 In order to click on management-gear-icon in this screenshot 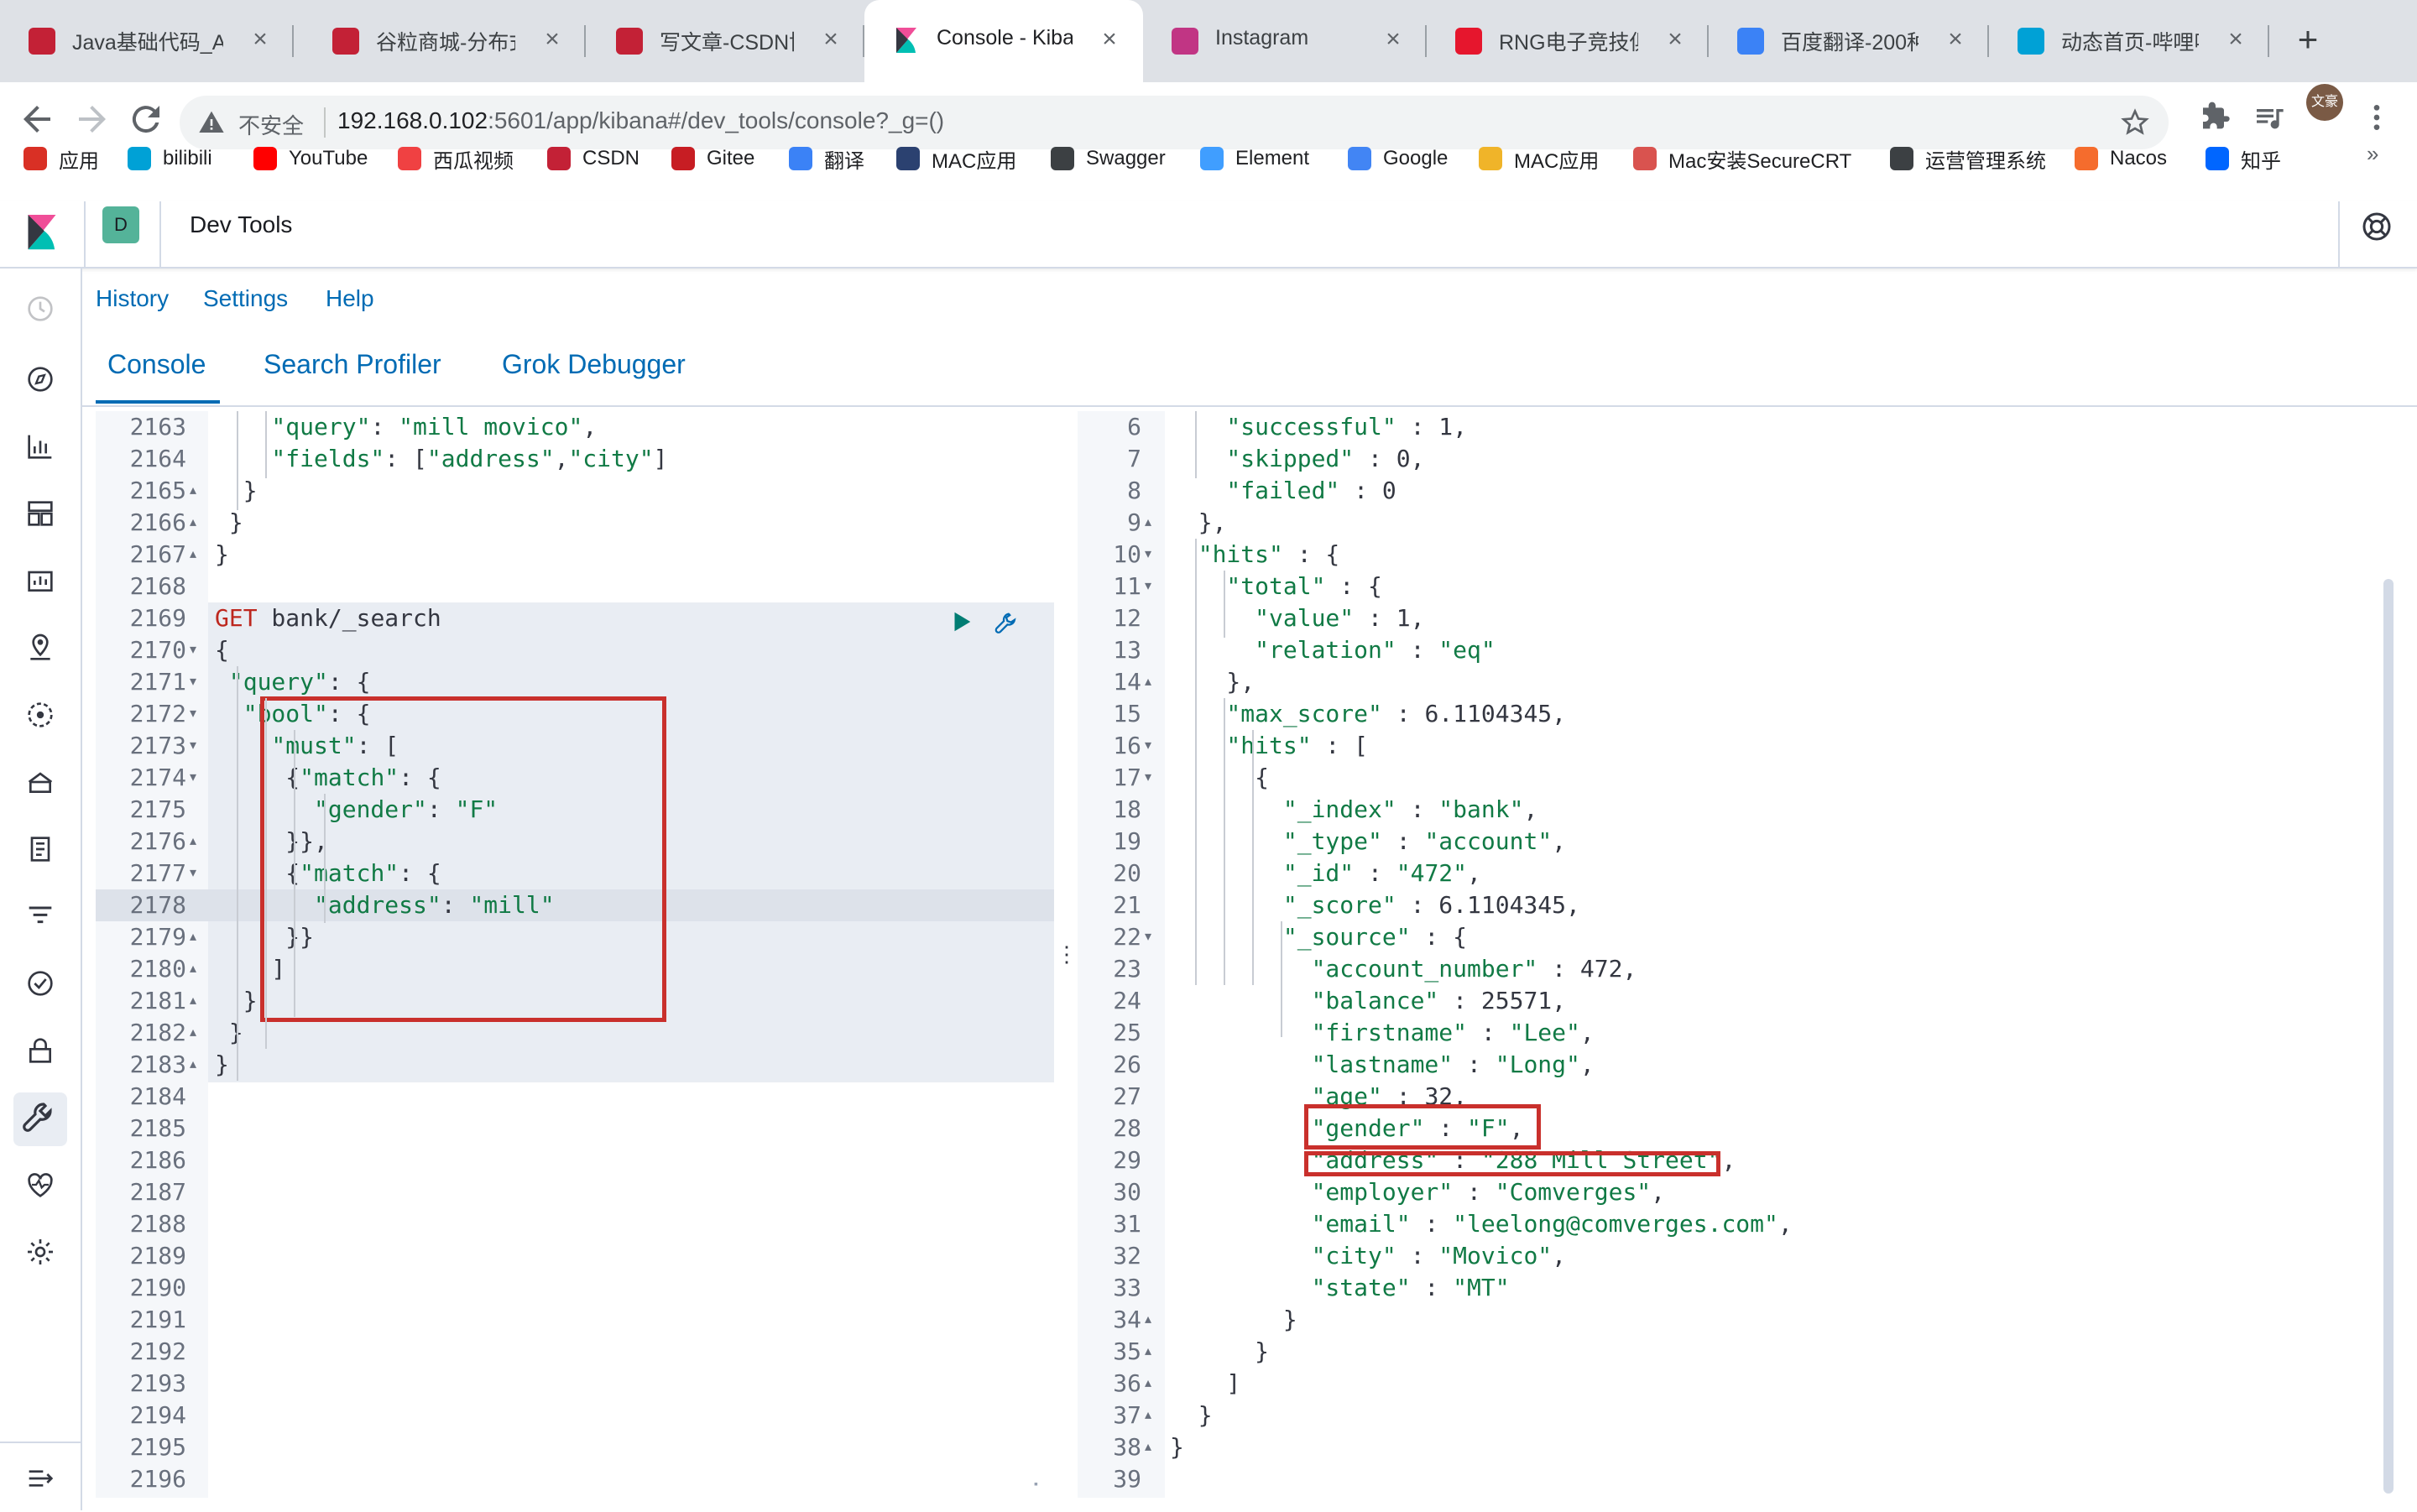, I will do `click(40, 1252)`.